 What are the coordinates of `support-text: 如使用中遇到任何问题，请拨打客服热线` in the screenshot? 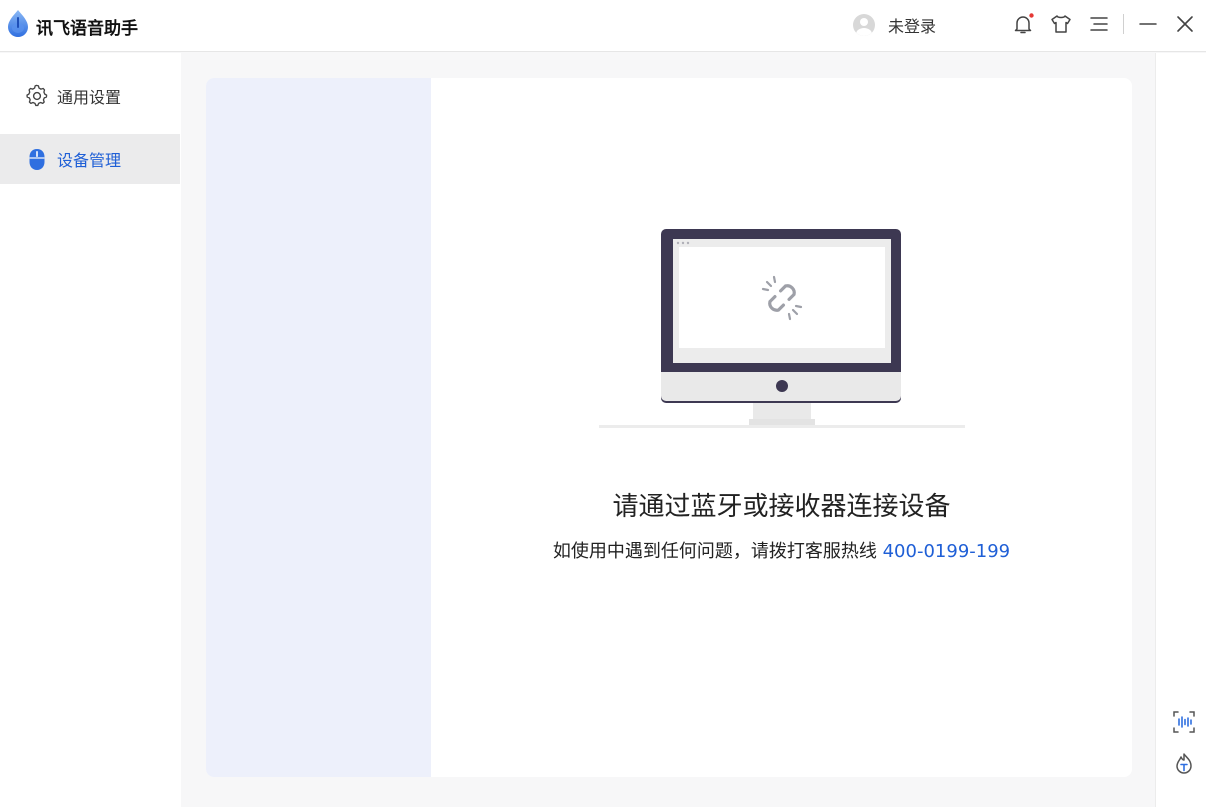 It's located at (714, 551).